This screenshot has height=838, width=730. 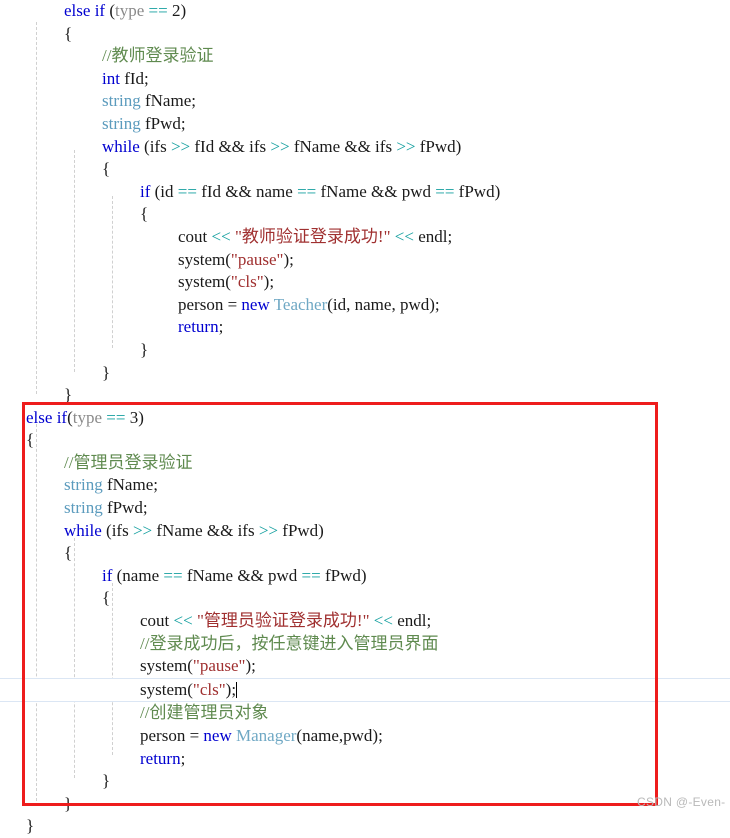 What do you see at coordinates (155, 146) in the screenshot?
I see `code-token-plain: (ifs` at bounding box center [155, 146].